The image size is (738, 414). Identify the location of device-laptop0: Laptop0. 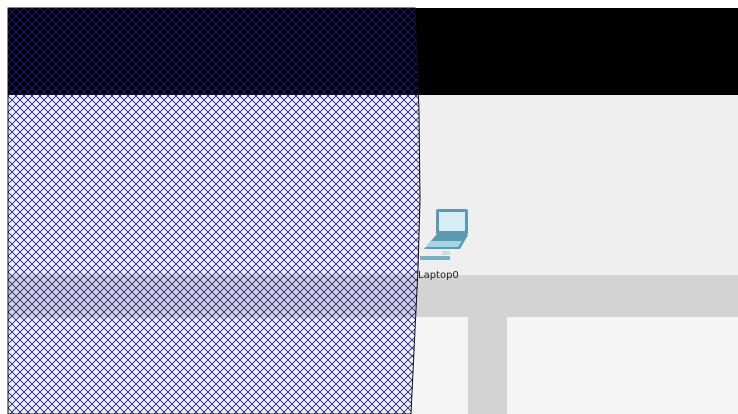
(447, 245).